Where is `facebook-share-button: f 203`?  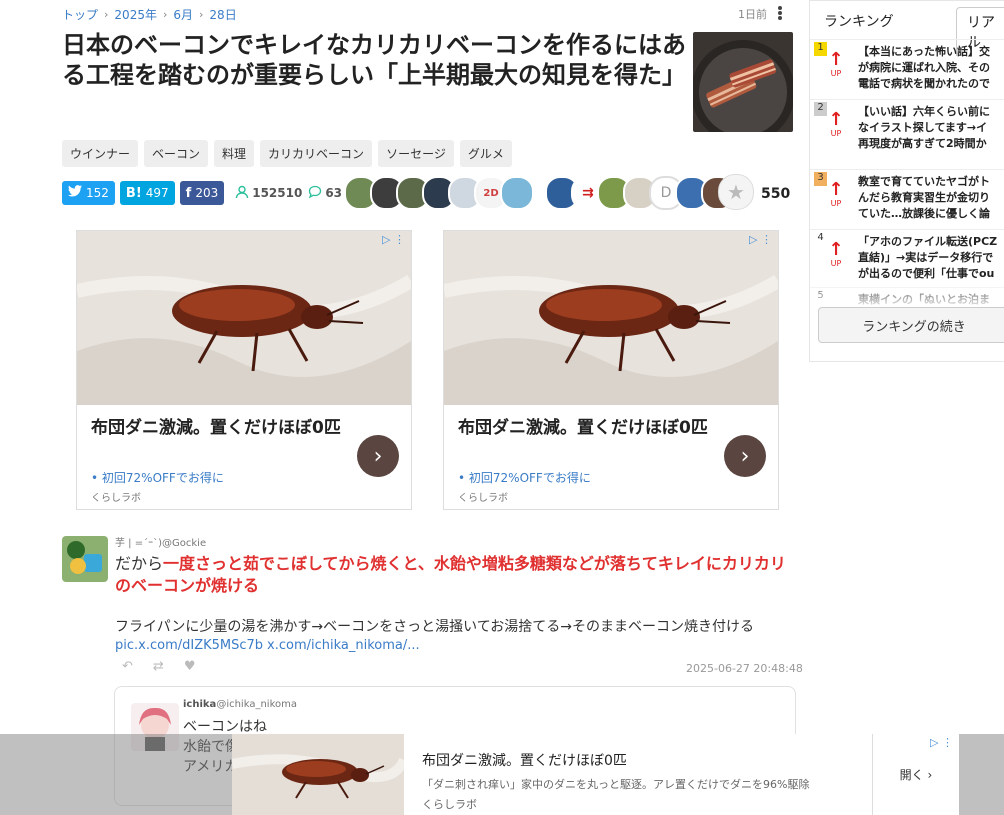
facebook-share-button: f 203 is located at coordinates (202, 193).